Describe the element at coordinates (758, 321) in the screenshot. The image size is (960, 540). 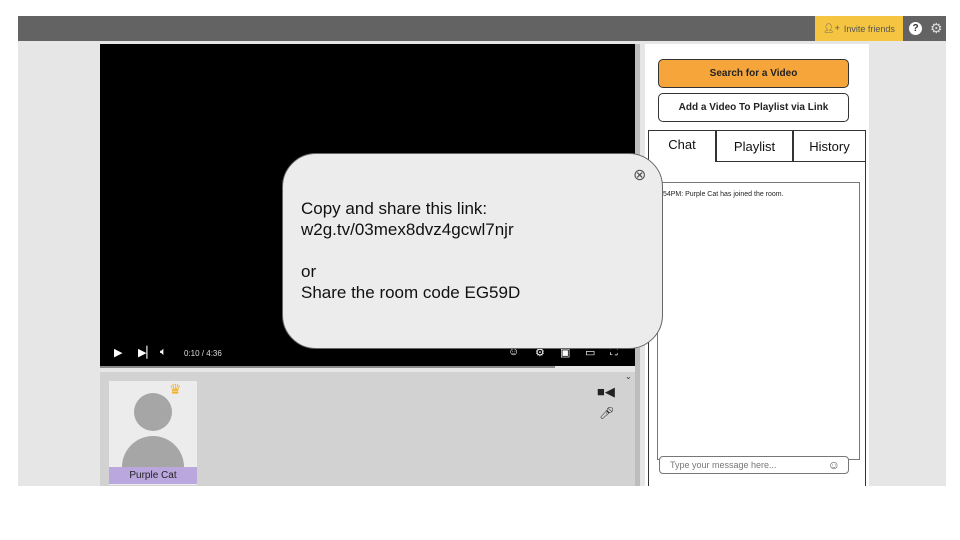
I see `chat-log: :54PM: Purple Cat has joined the room.` at that location.